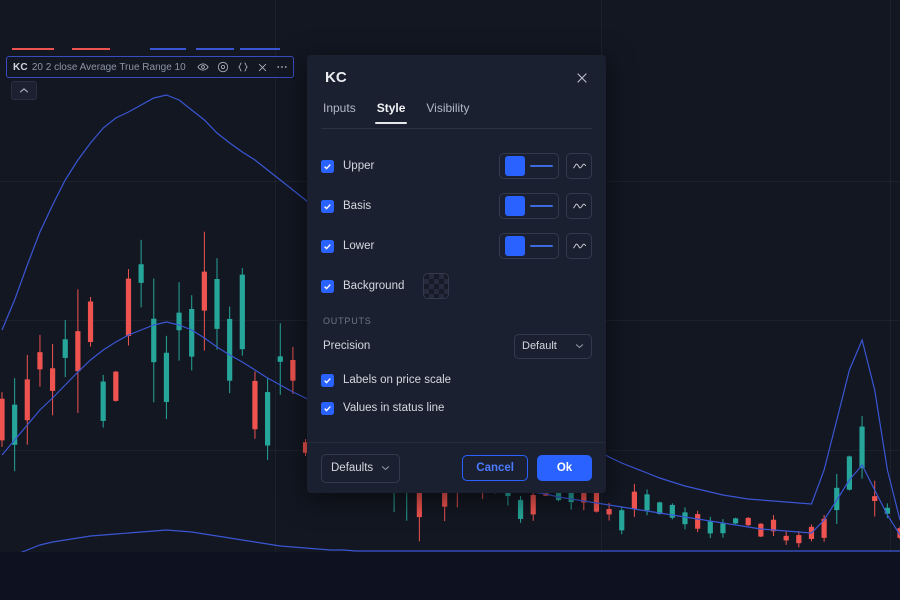 Image resolution: width=900 pixels, height=600 pixels. I want to click on style-row-background: Background, so click(456, 286).